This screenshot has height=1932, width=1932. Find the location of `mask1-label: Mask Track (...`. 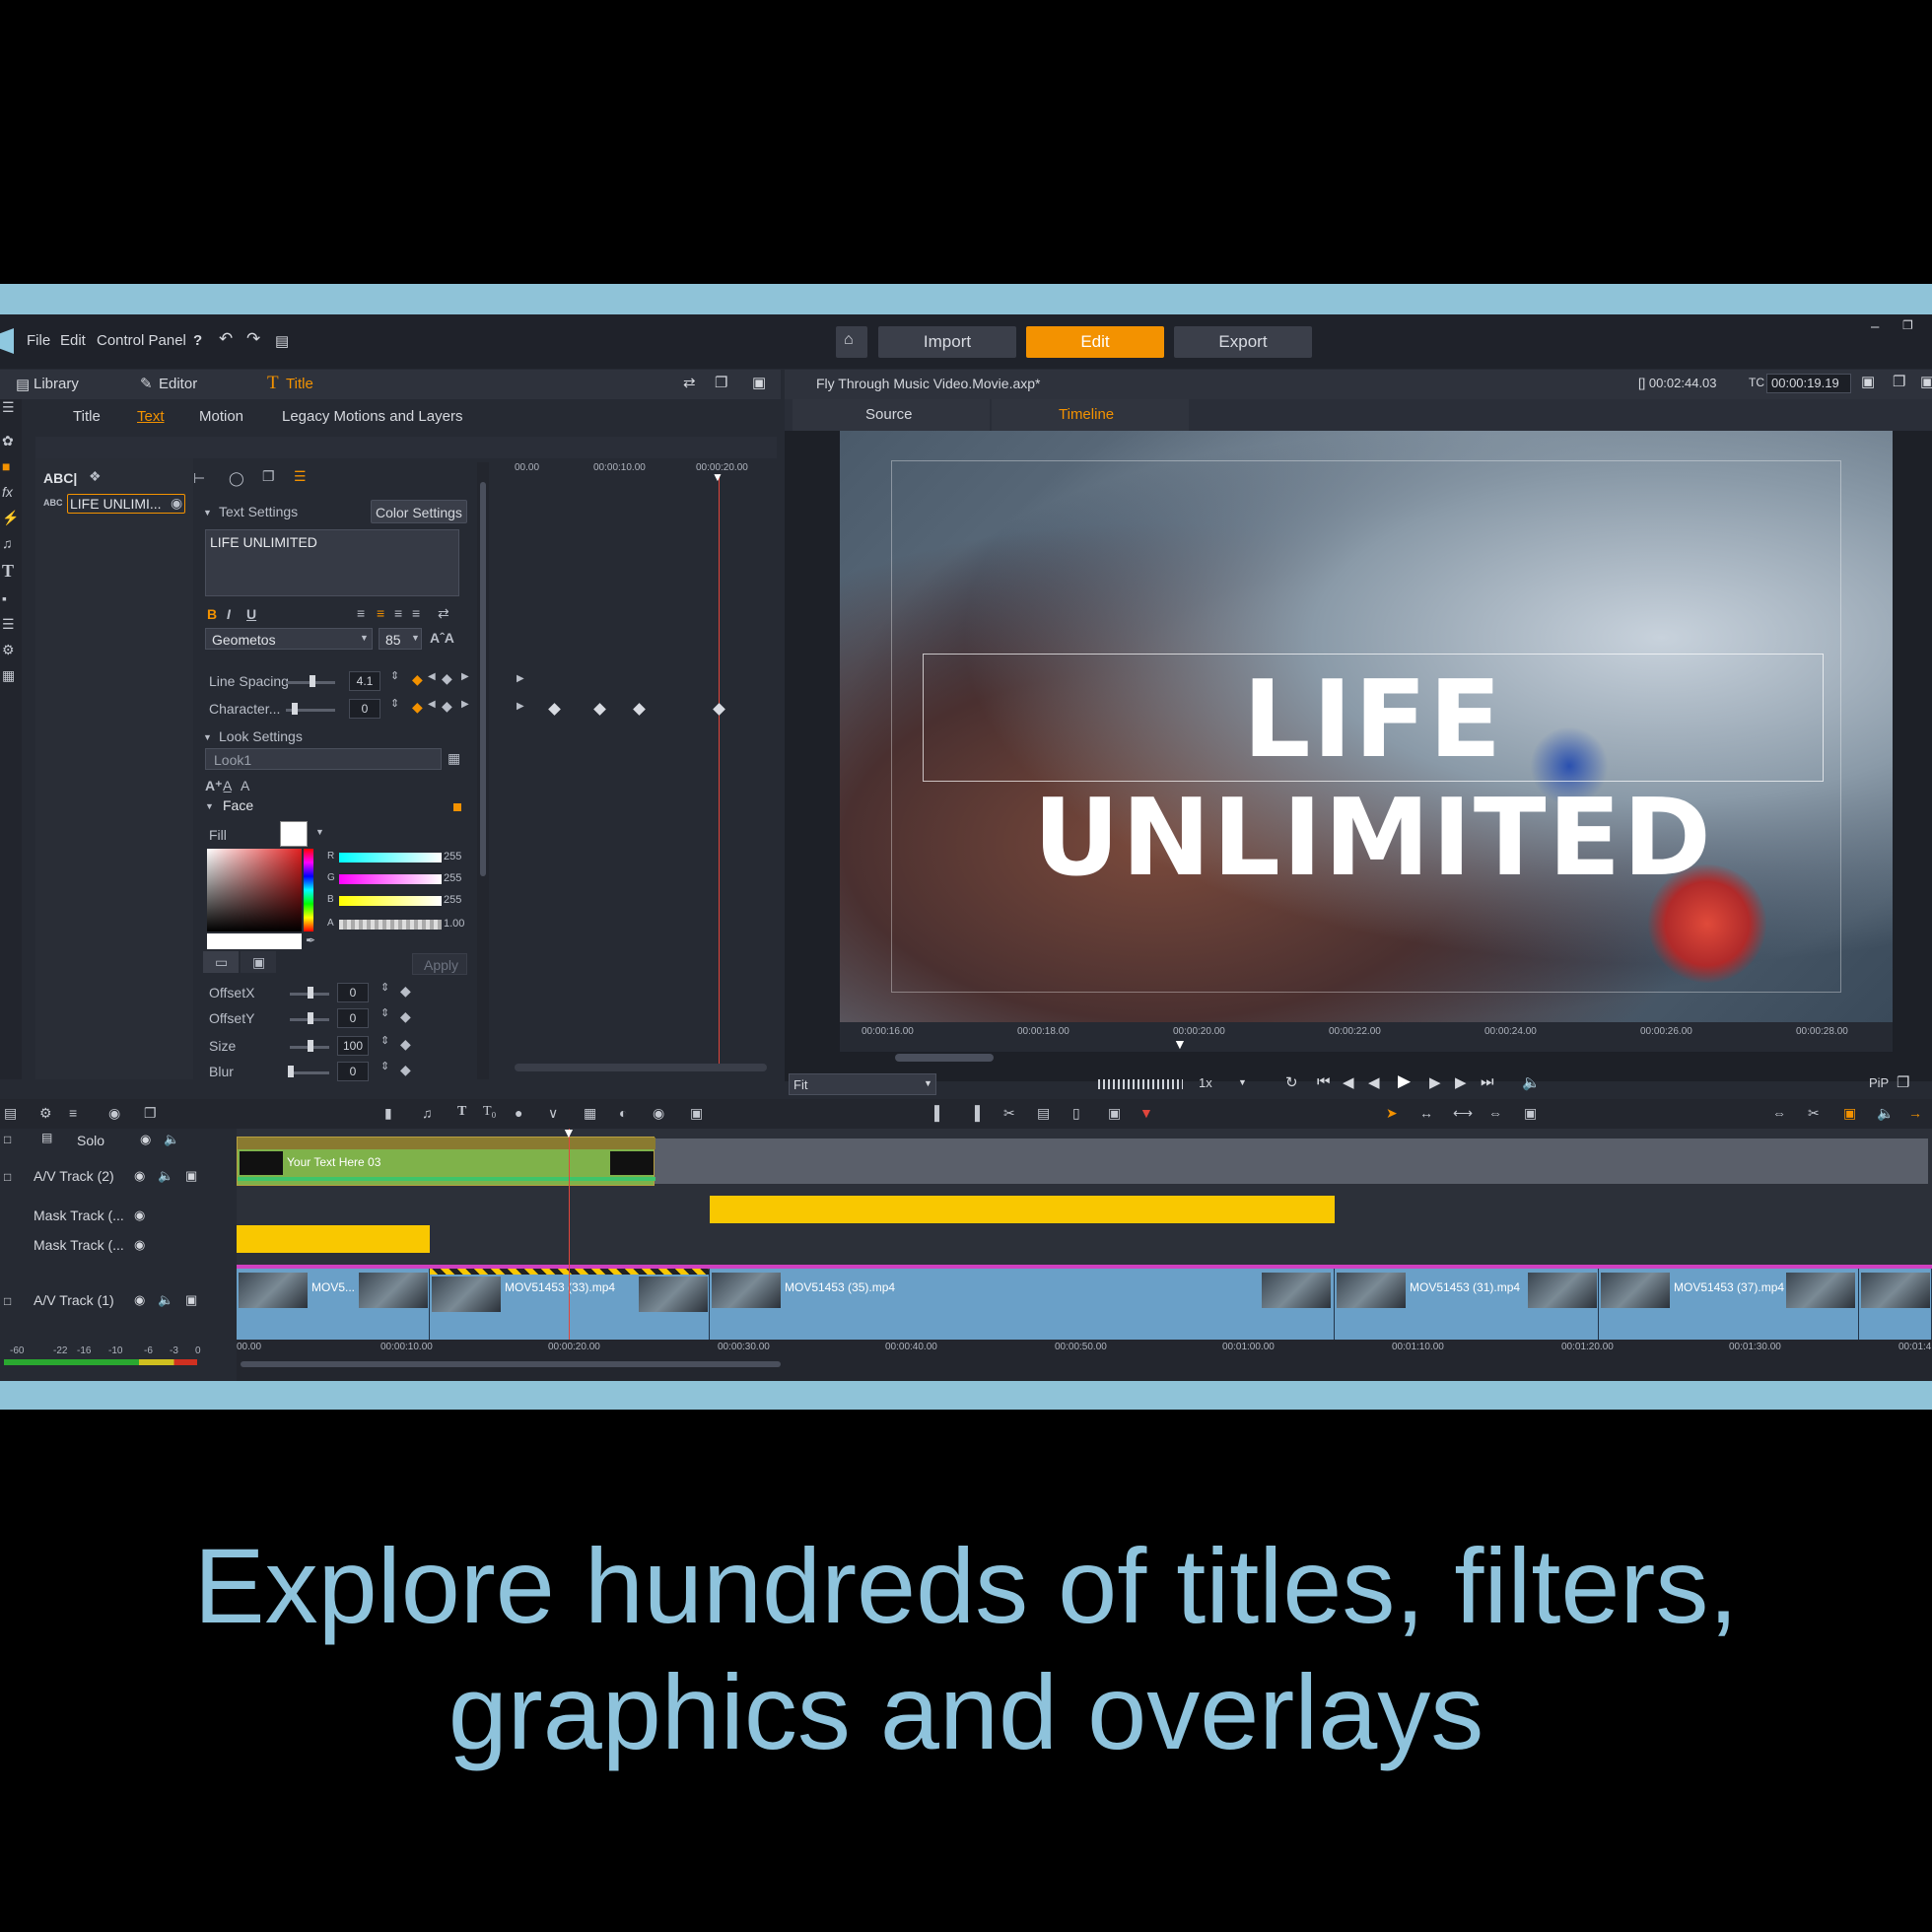

mask1-label: Mask Track (... is located at coordinates (79, 1215).